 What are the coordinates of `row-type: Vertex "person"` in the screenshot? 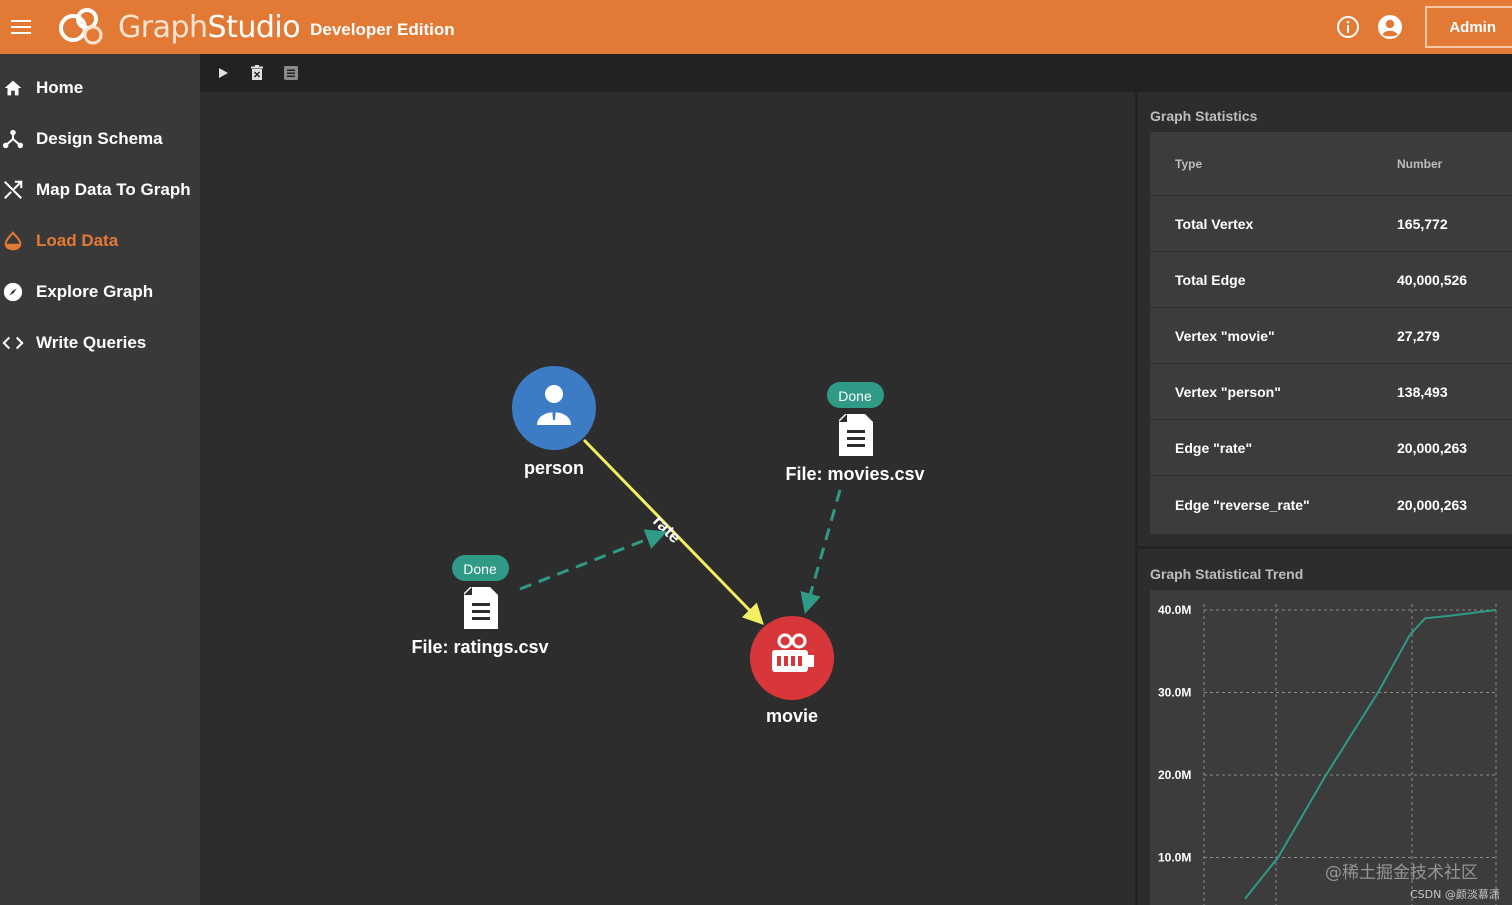 It's located at (1228, 391).